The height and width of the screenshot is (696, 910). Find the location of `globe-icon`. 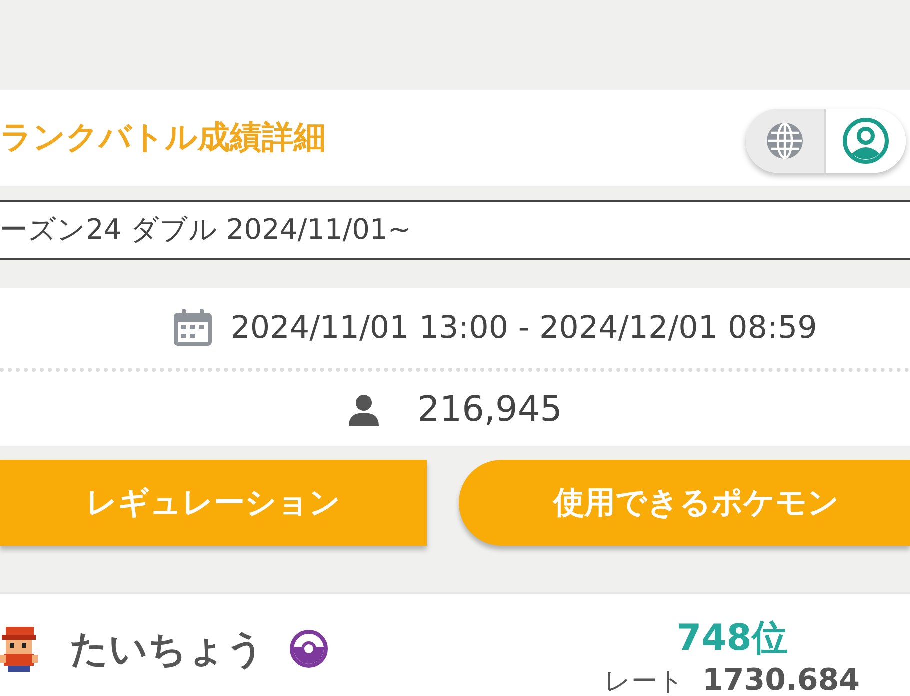

globe-icon is located at coordinates (785, 141).